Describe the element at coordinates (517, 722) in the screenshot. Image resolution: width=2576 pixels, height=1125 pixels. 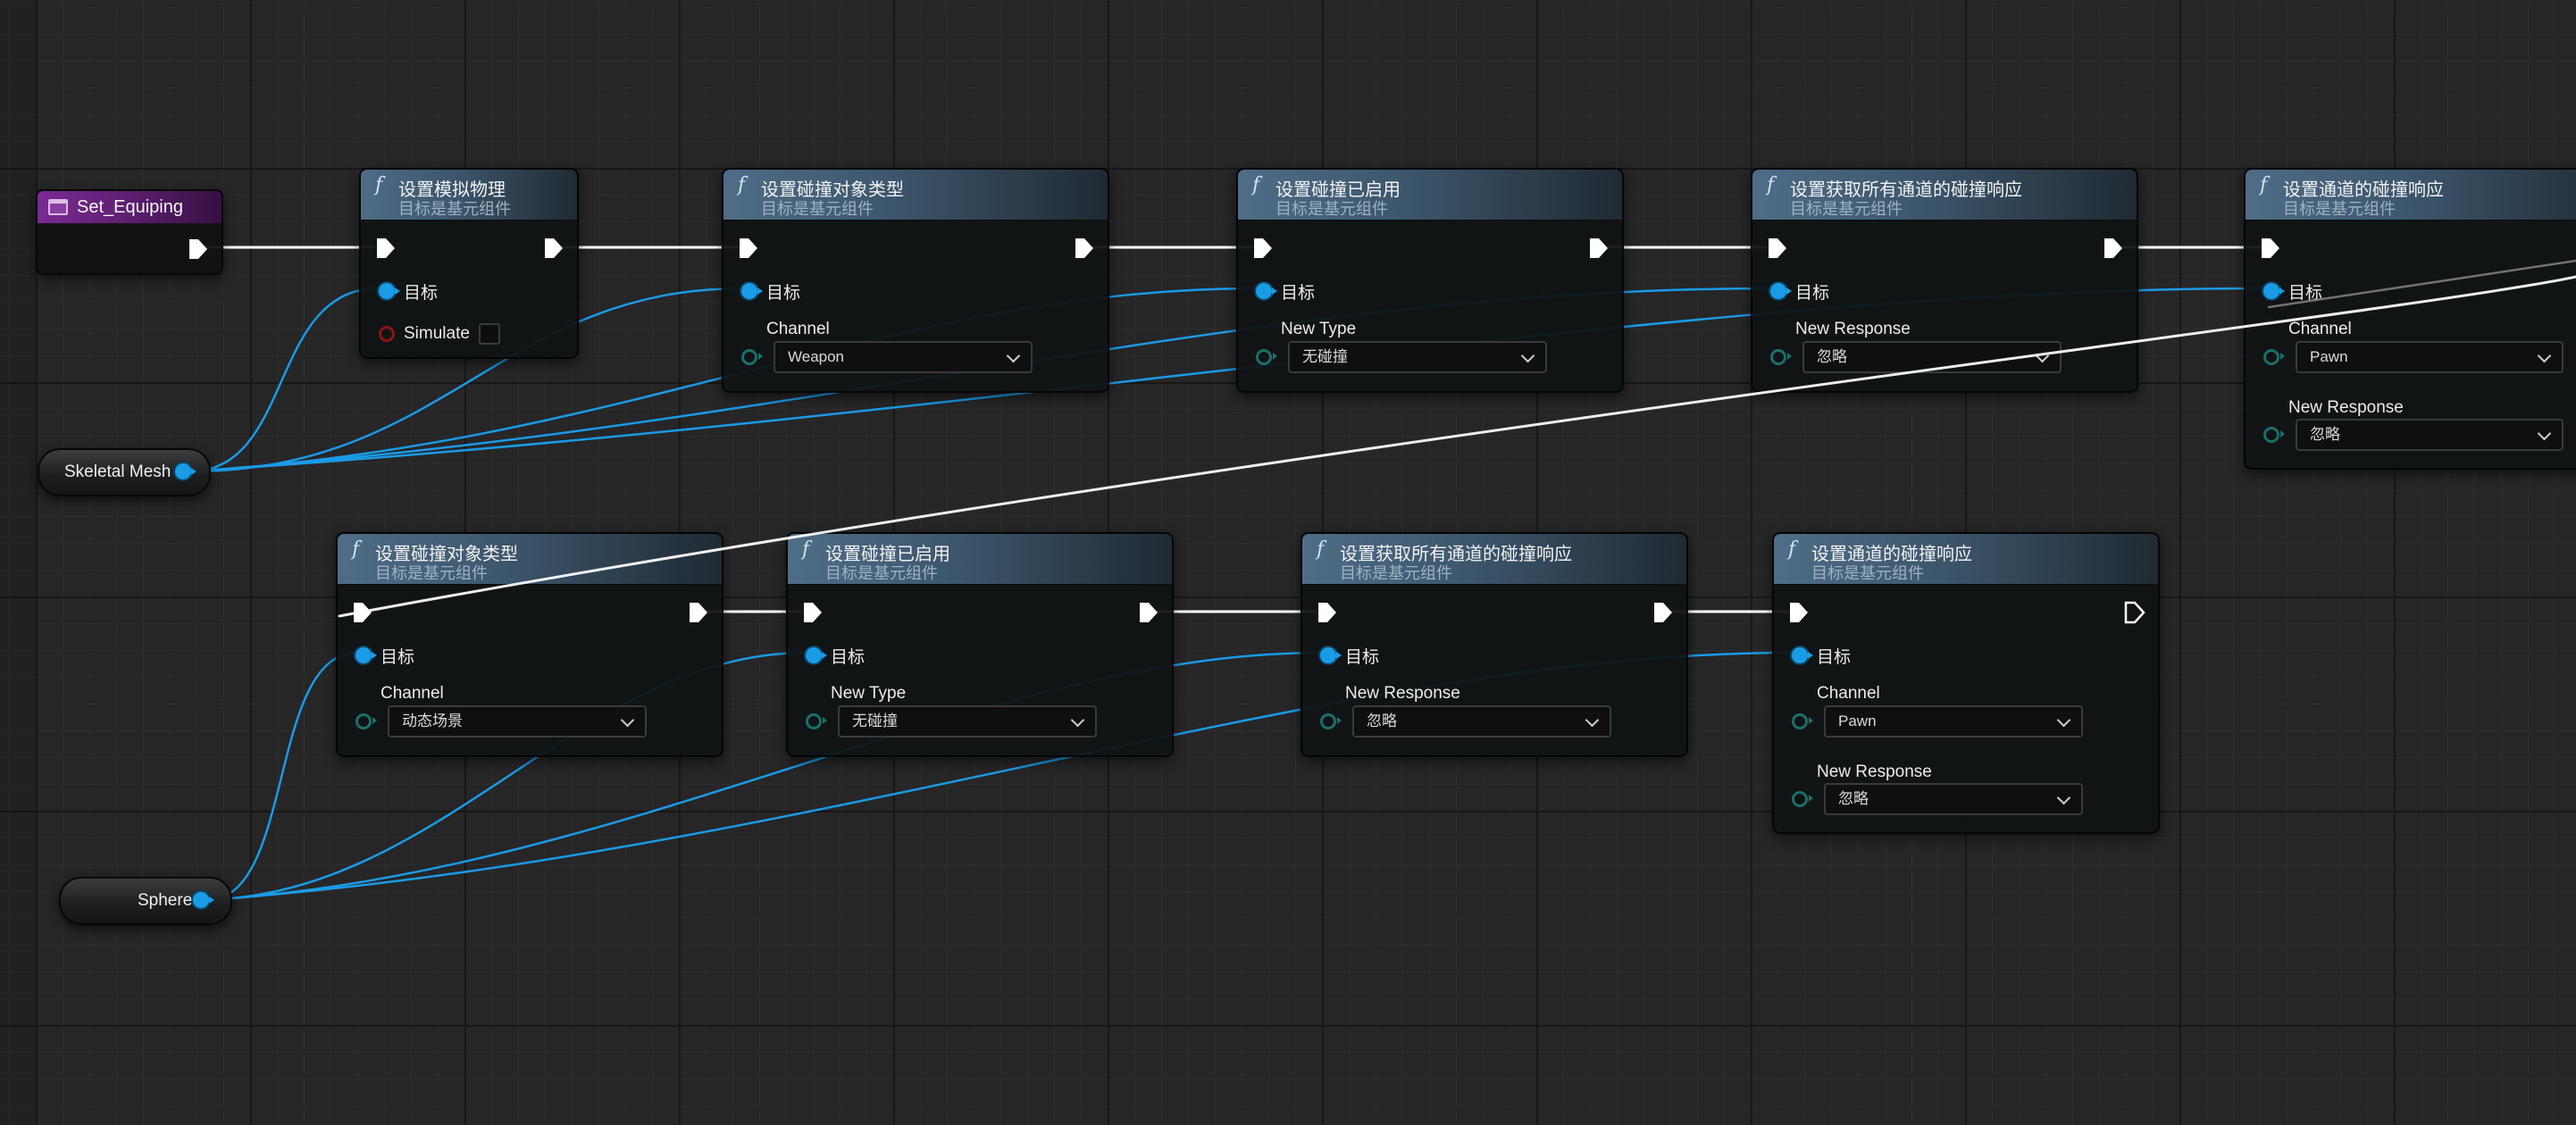
I see `channel-dropdown: 动态场景` at that location.